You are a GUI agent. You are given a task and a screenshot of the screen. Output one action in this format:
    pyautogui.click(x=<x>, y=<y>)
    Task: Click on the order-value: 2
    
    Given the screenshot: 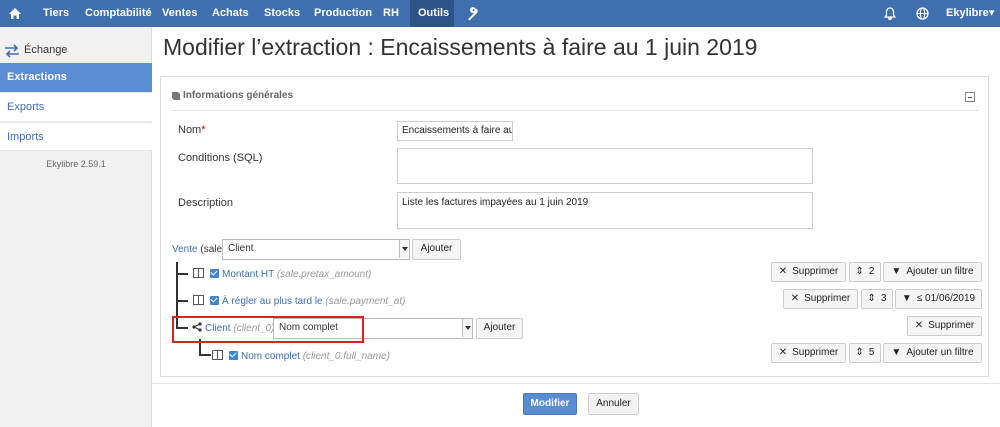 What is the action you would take?
    pyautogui.click(x=871, y=271)
    